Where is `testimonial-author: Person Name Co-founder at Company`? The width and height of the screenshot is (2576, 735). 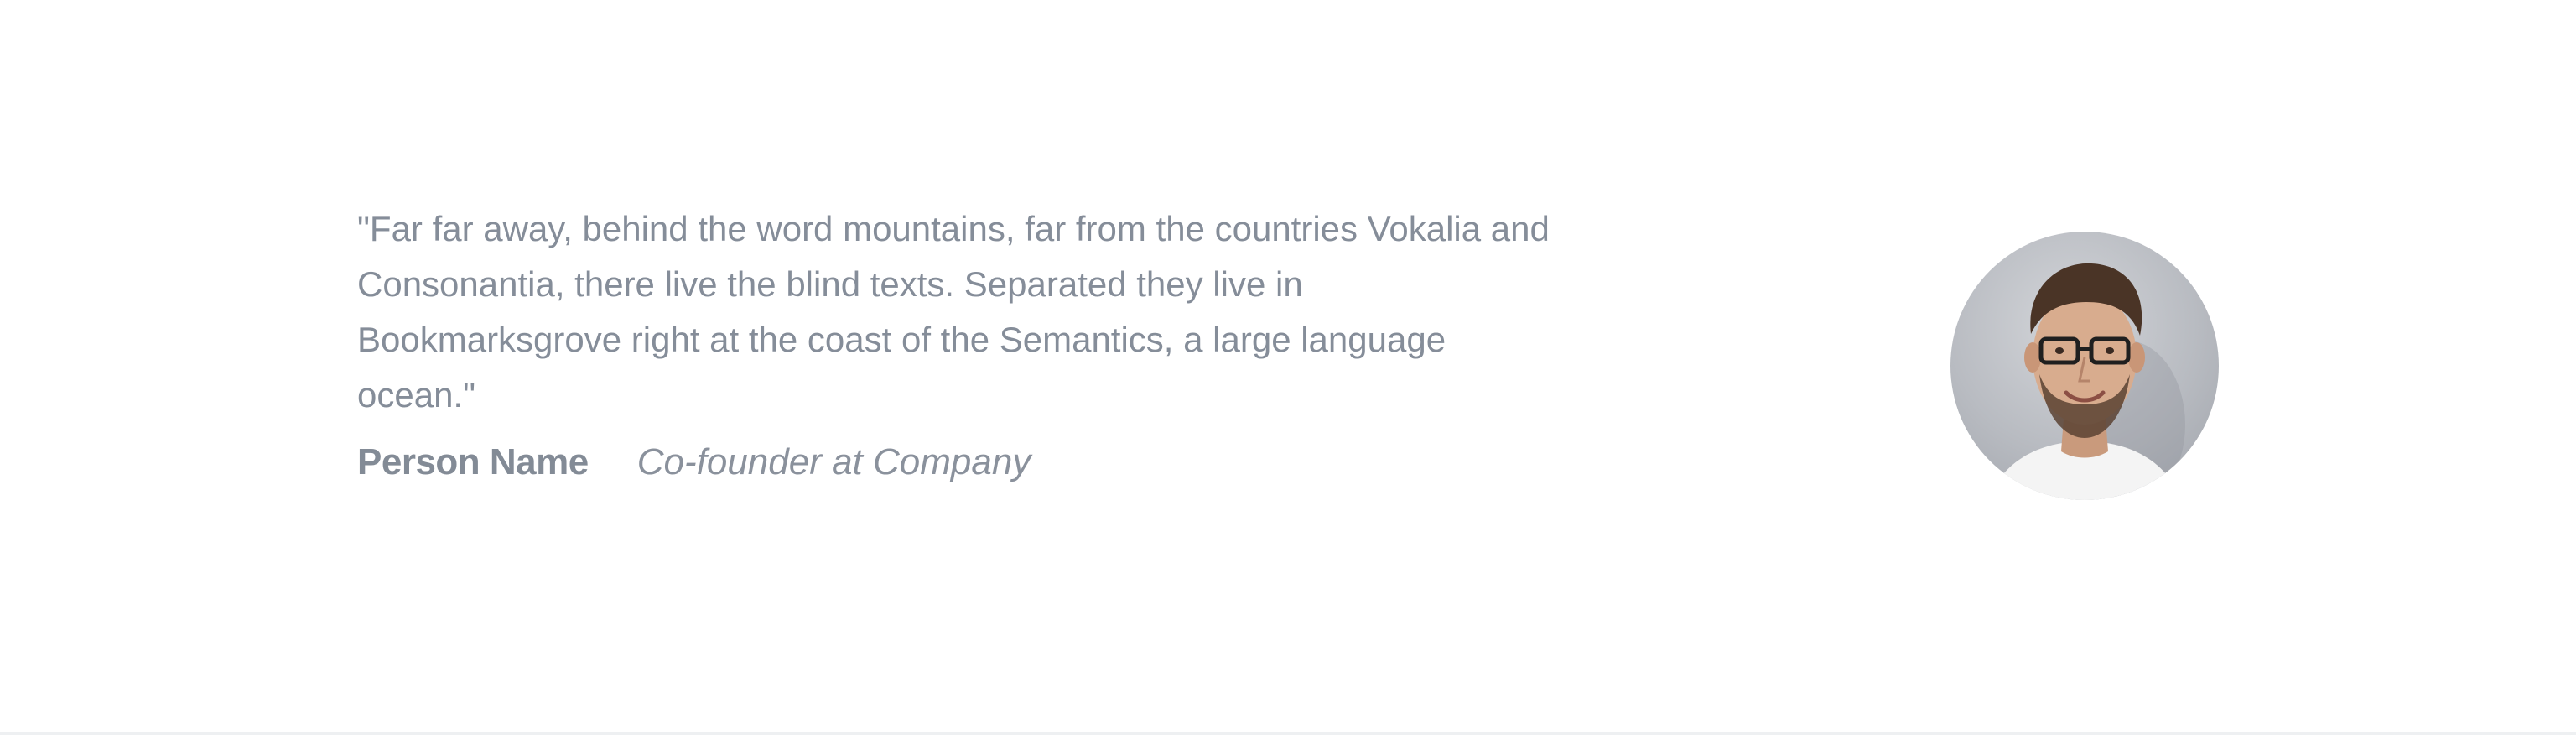
testimonial-author: Person Name Co-founder at Company is located at coordinates (961, 462).